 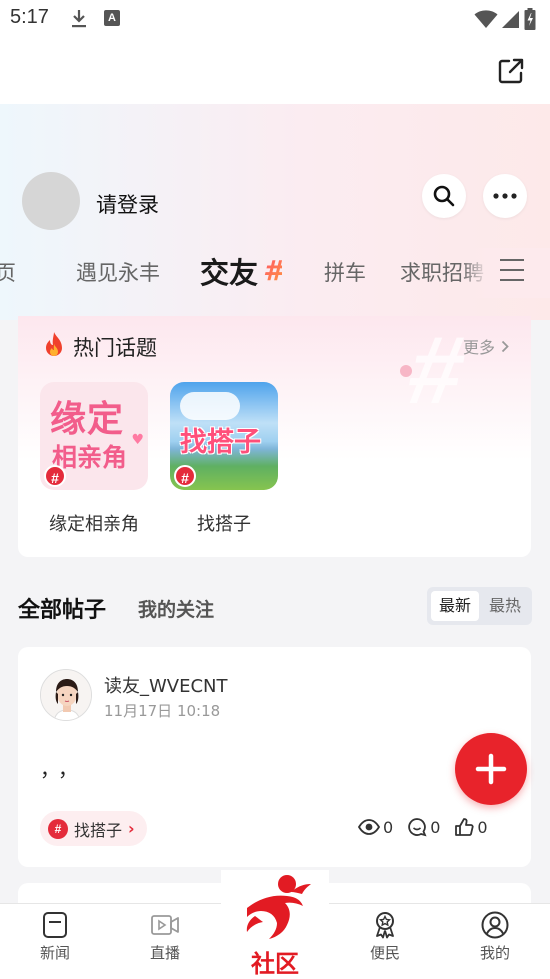 What do you see at coordinates (530, 19) in the screenshot?
I see `battery-icon` at bounding box center [530, 19].